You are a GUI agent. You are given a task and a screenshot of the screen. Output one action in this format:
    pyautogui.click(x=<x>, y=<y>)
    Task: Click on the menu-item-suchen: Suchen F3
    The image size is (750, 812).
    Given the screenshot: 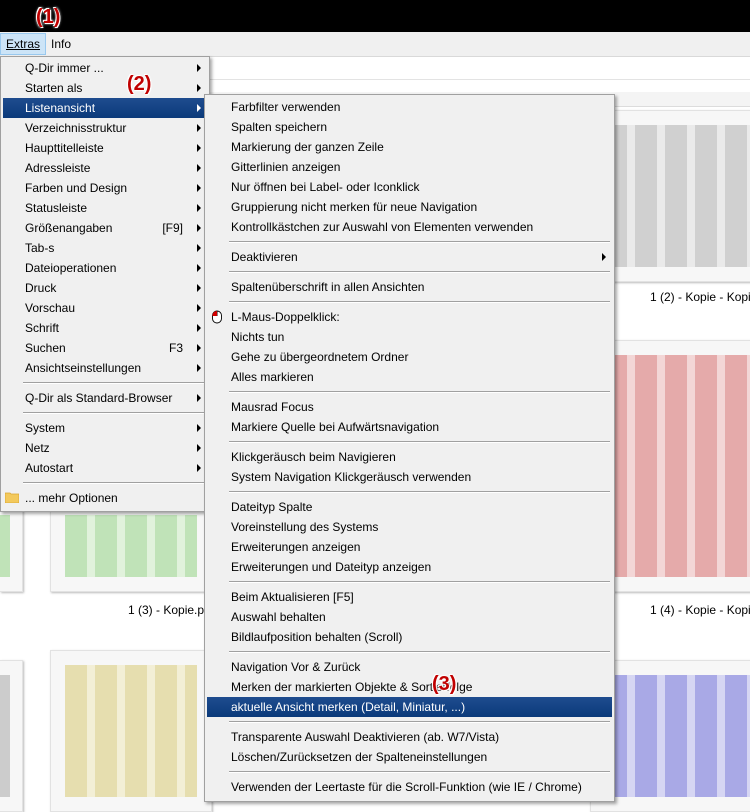 What is the action you would take?
    pyautogui.click(x=105, y=348)
    